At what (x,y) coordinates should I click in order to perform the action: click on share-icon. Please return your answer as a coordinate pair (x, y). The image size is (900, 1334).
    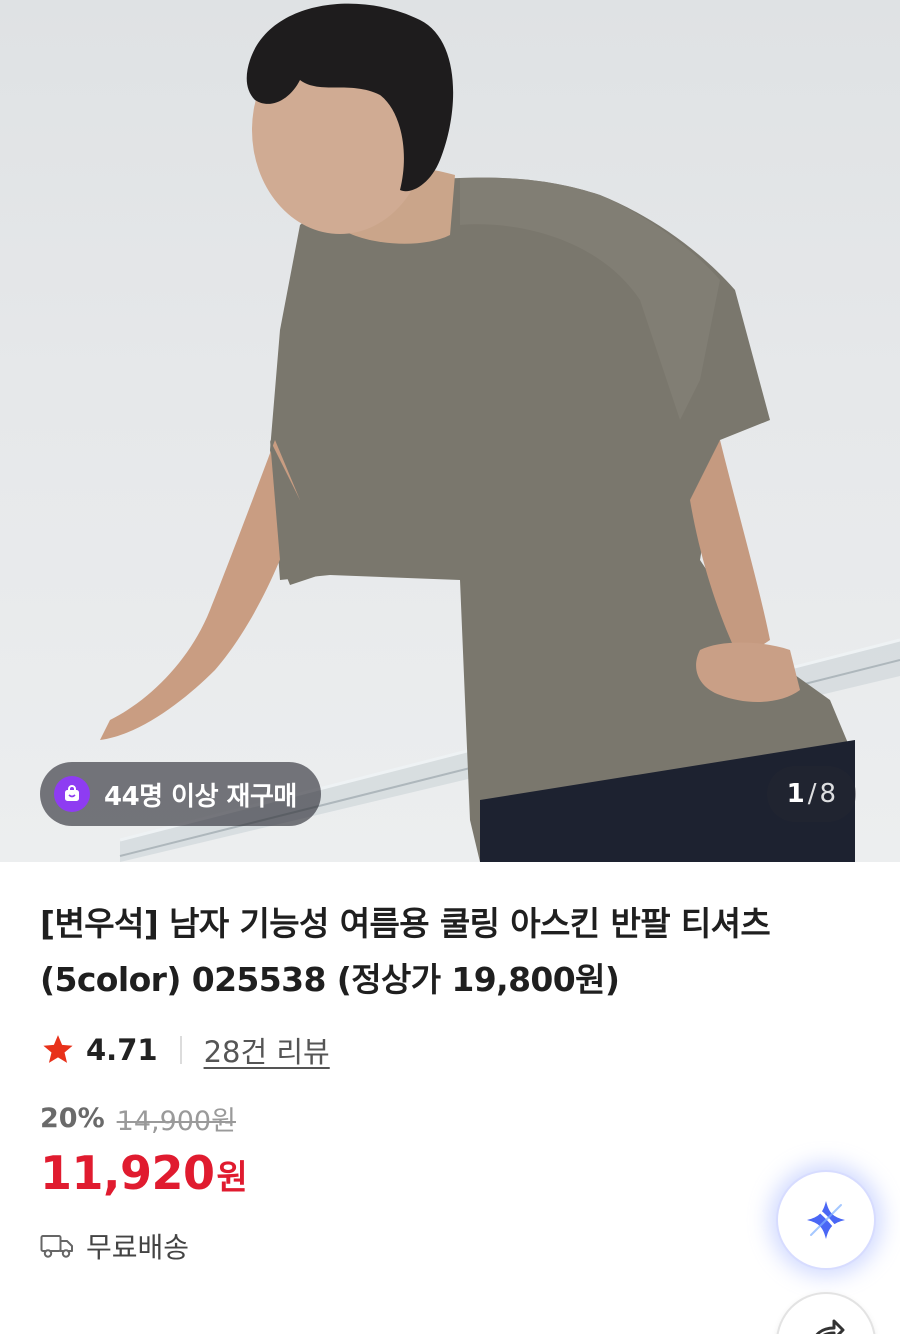
    Looking at the image, I should click on (830, 1326).